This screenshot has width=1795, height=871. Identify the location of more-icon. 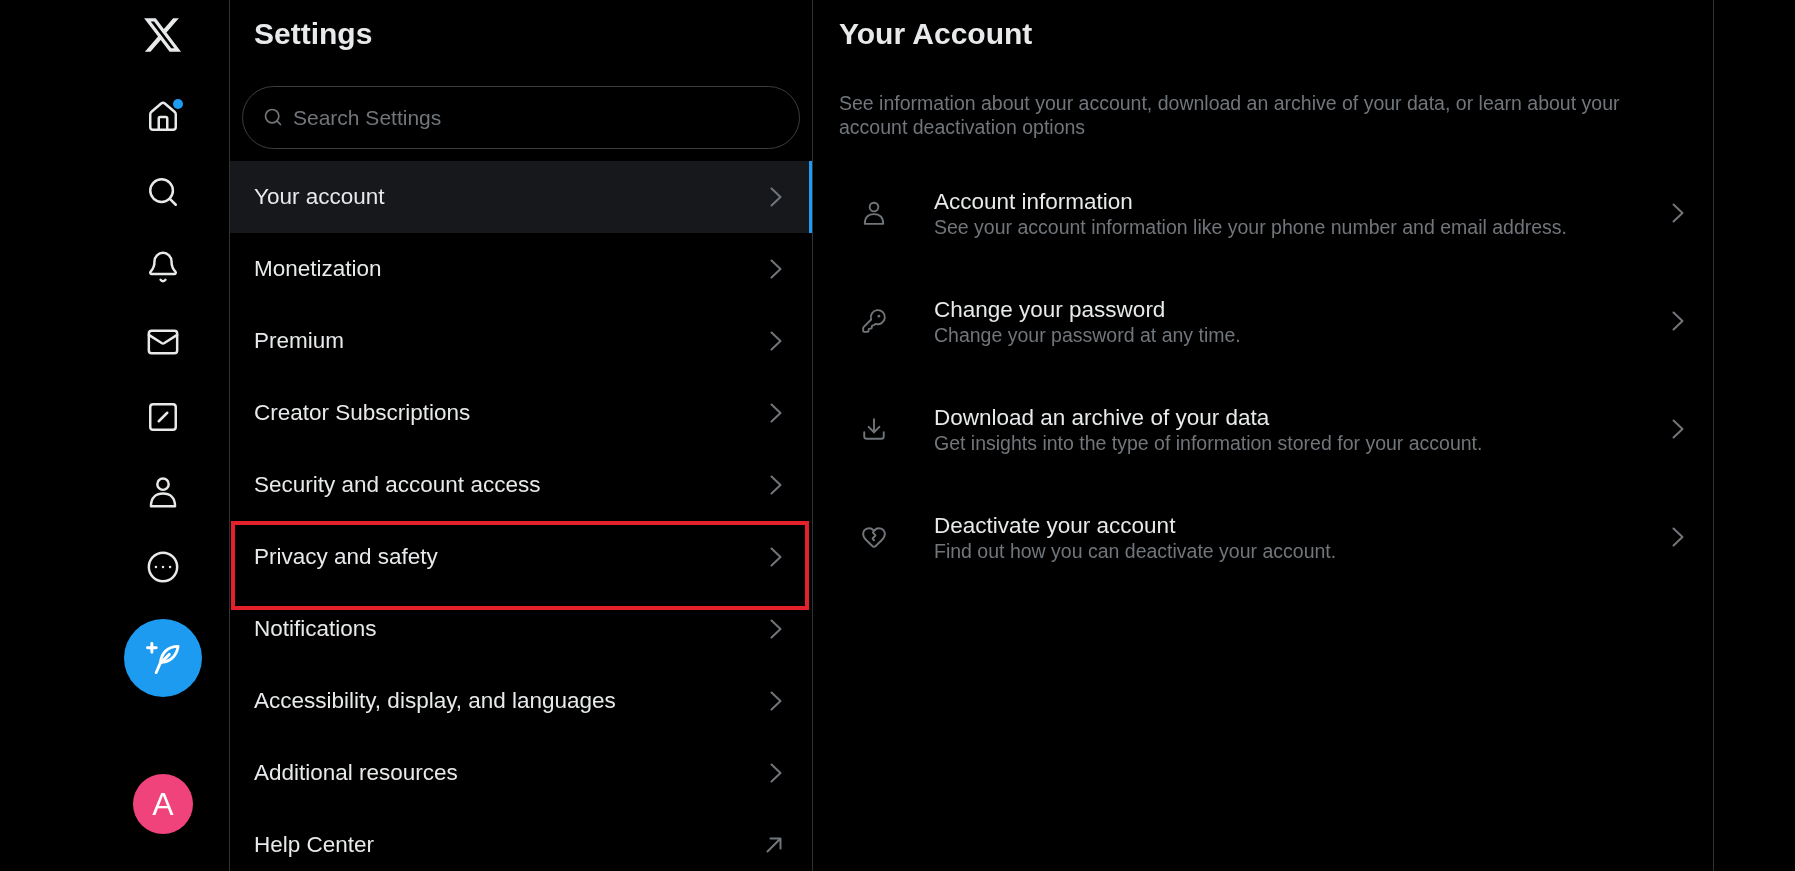
(163, 567).